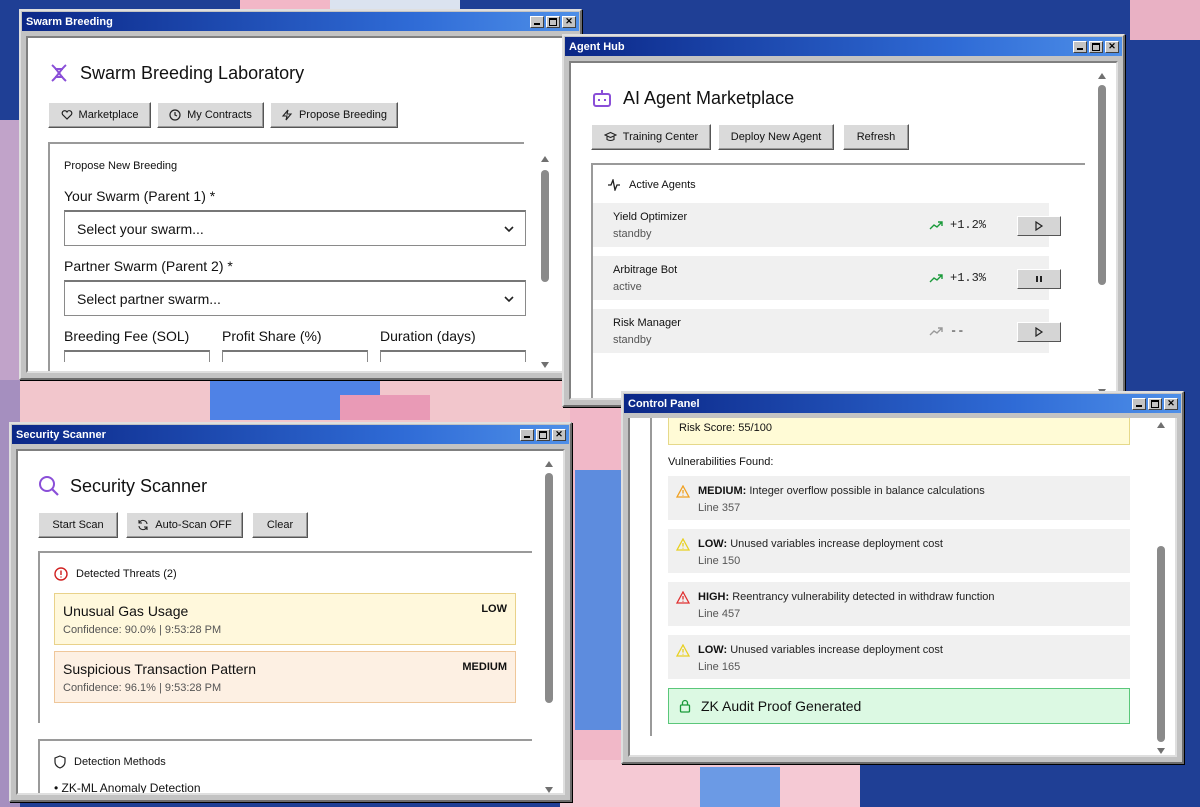 The image size is (1200, 807). Describe the element at coordinates (484, 667) in the screenshot. I see `threat-severity: MEDIUM` at that location.